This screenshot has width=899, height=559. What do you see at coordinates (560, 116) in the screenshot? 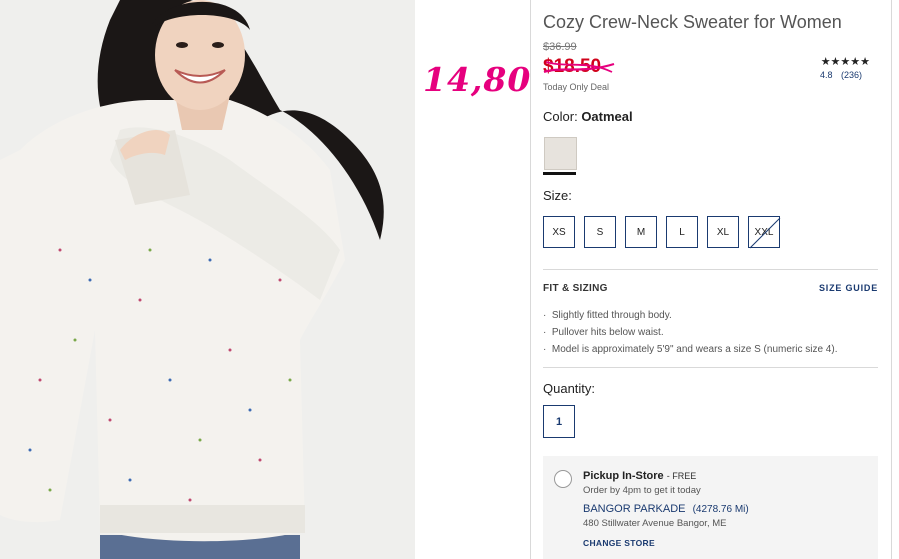
I see `color-label: Color:` at bounding box center [560, 116].